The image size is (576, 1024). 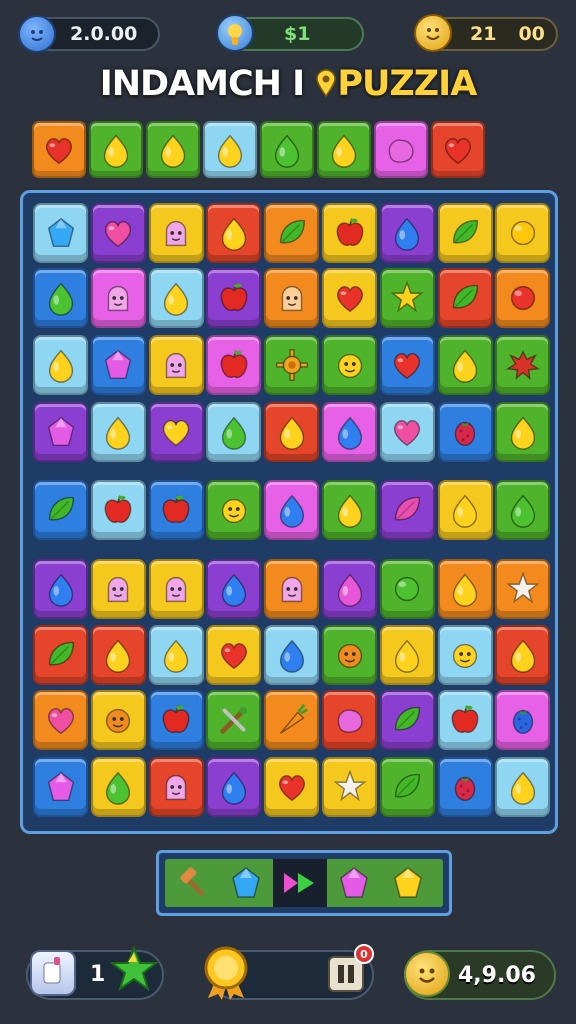 What do you see at coordinates (408, 883) in the screenshot?
I see `booster-gem-yellow` at bounding box center [408, 883].